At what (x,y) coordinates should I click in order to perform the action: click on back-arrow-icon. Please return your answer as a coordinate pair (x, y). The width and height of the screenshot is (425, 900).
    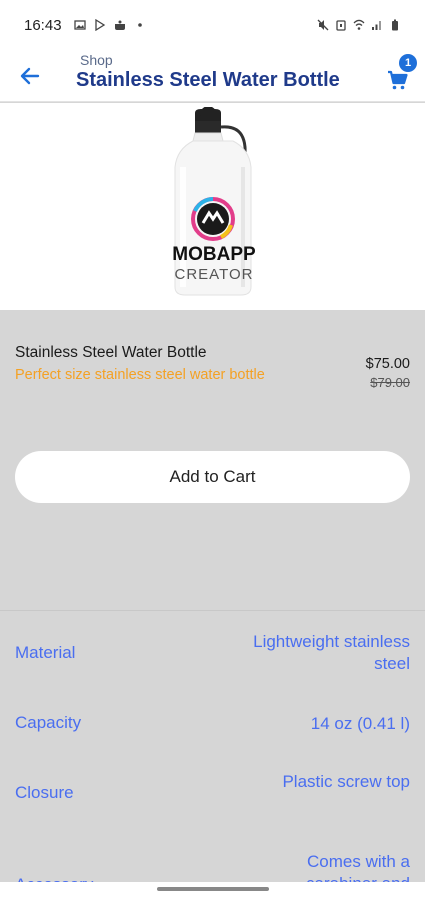
    Looking at the image, I should click on (30, 76).